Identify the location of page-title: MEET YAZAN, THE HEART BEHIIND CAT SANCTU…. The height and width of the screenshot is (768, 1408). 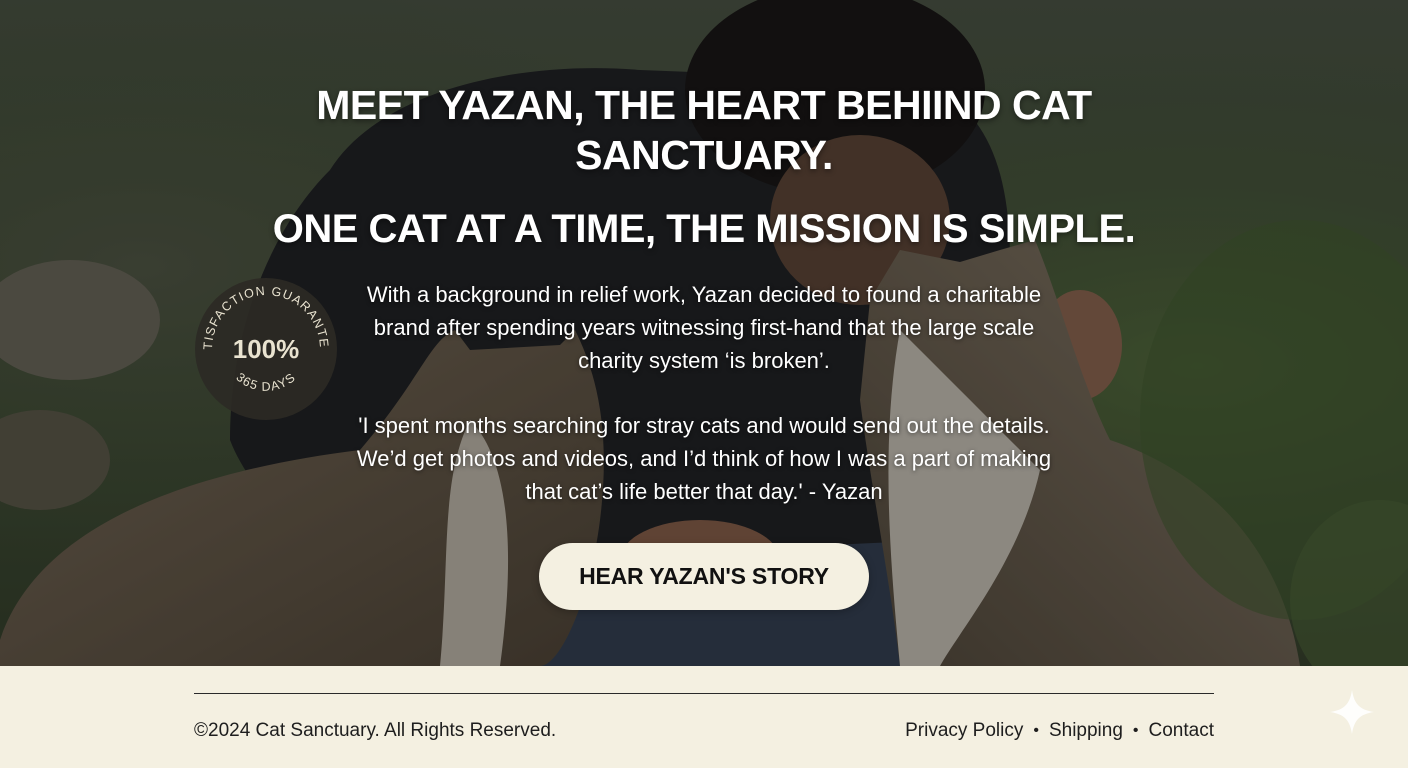
(704, 130).